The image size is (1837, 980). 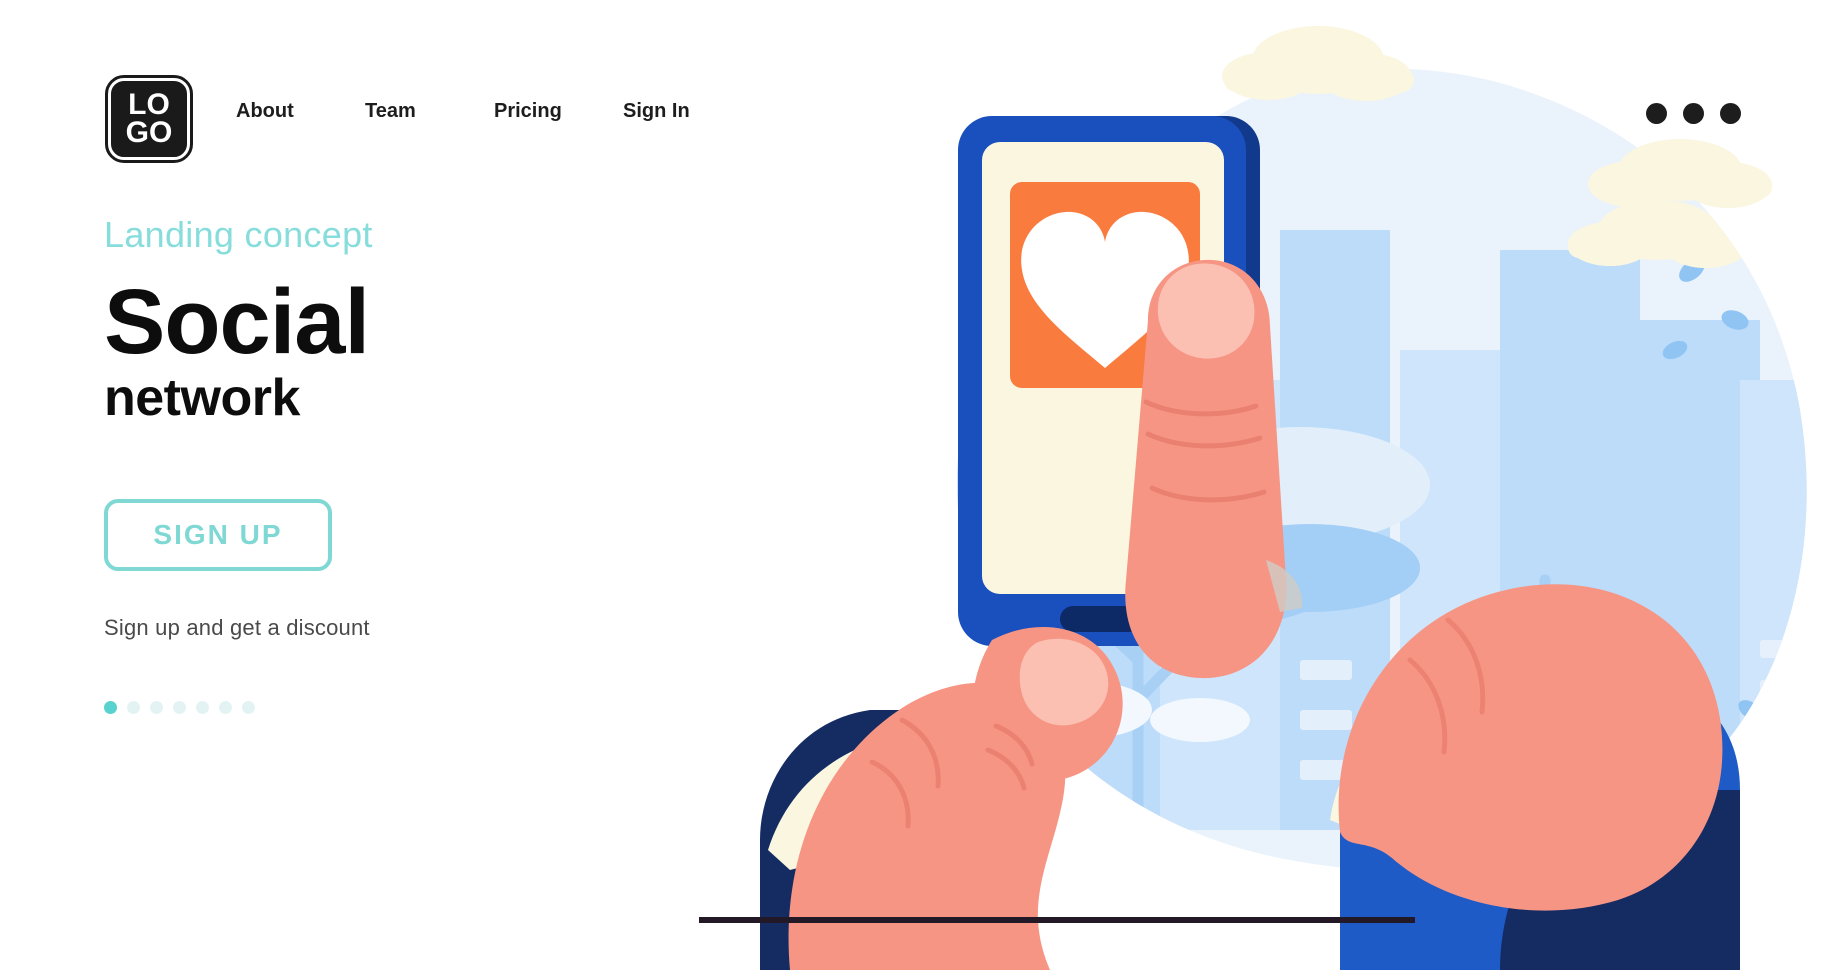 What do you see at coordinates (1318, 63) in the screenshot?
I see `cloud-right` at bounding box center [1318, 63].